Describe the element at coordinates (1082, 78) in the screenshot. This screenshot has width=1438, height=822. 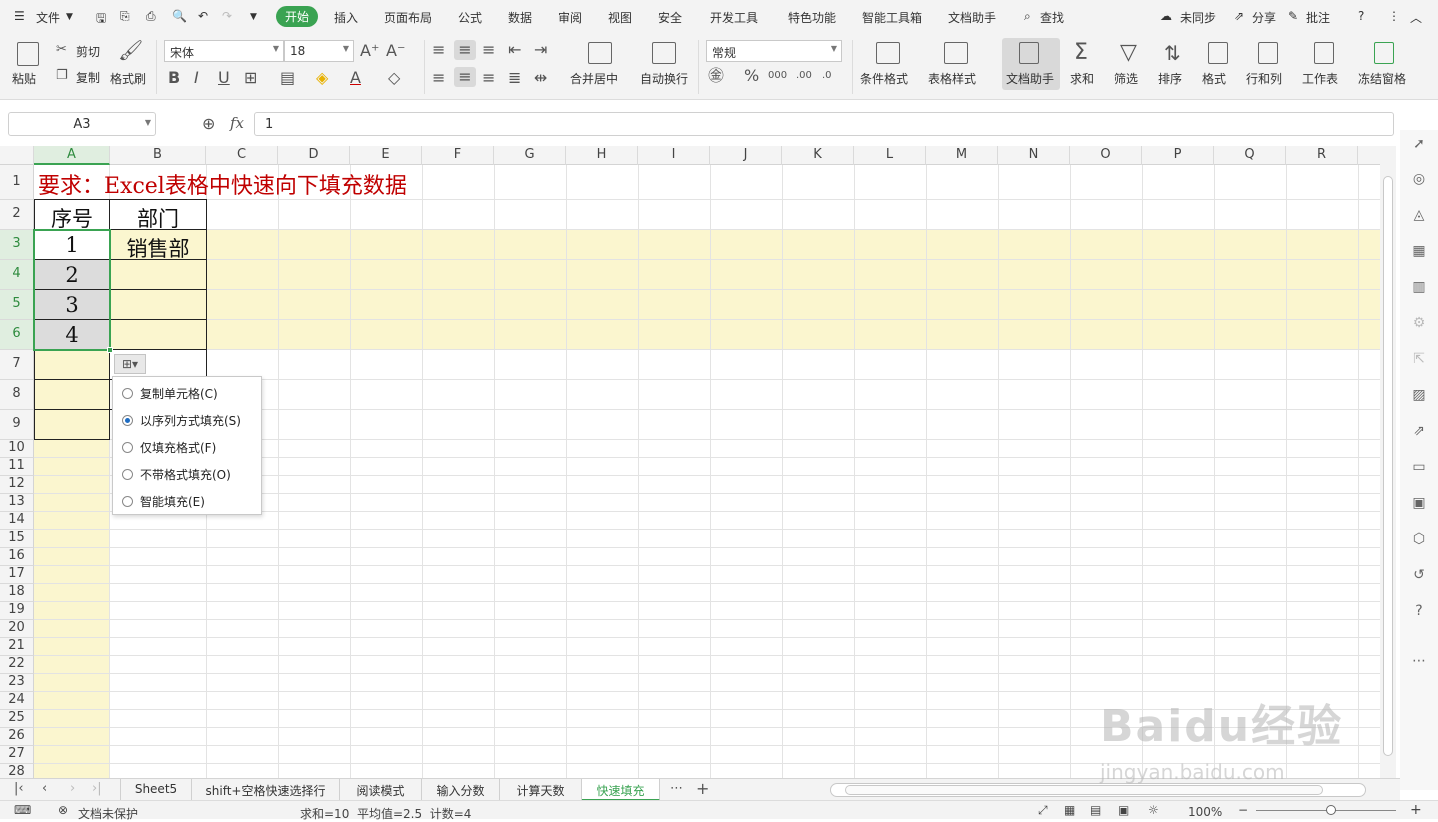
I see `sum-button: 求和` at that location.